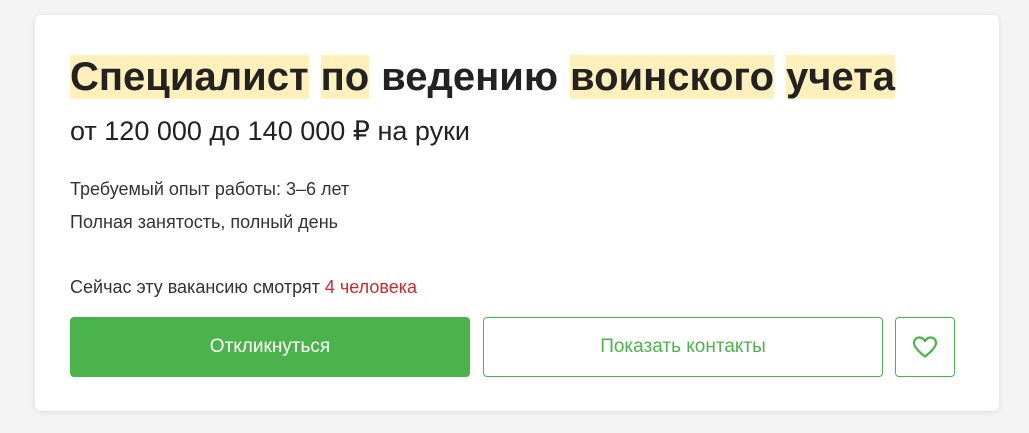 Image resolution: width=1029 pixels, height=433 pixels. Describe the element at coordinates (683, 347) in the screenshot. I see `show-contacts-button: Показать контакты` at that location.